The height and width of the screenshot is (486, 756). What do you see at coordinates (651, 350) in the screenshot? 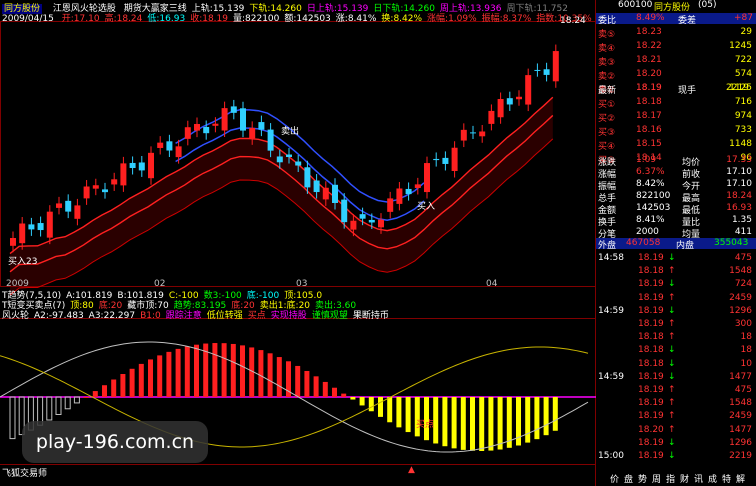
I see `tick-price: 18.18` at bounding box center [651, 350].